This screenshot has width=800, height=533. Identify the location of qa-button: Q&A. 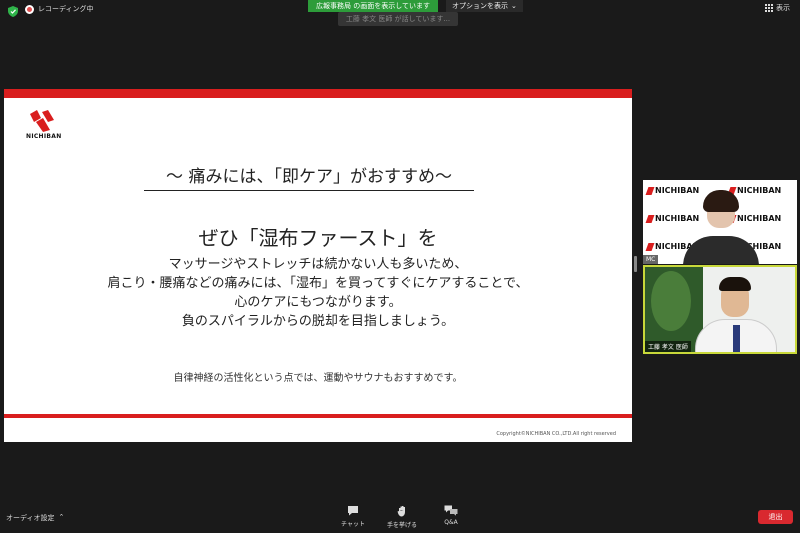
(451, 515).